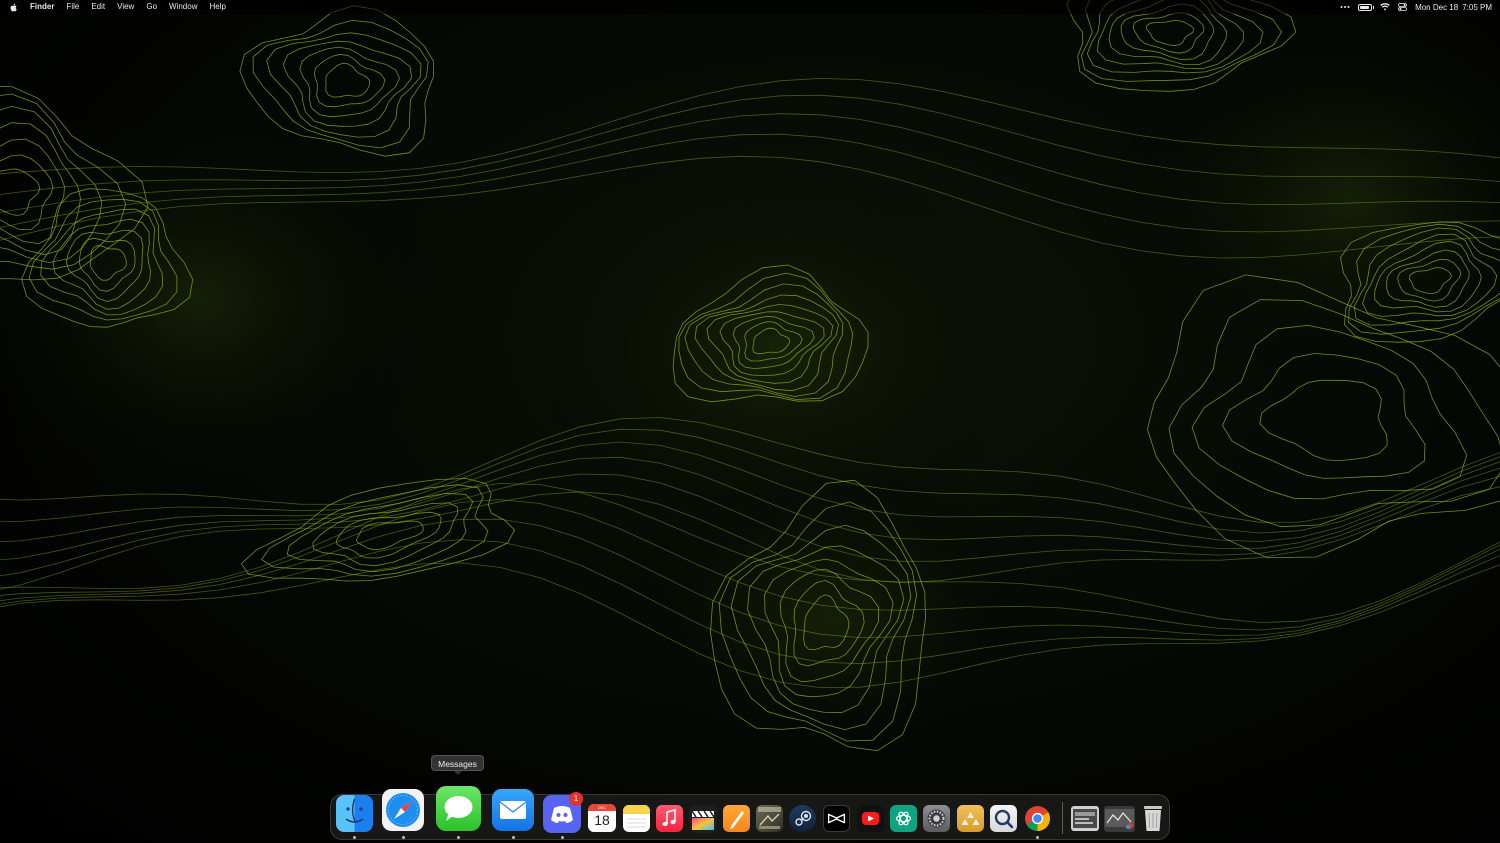  Describe the element at coordinates (458, 837) in the screenshot. I see `messages-running-dot` at that location.